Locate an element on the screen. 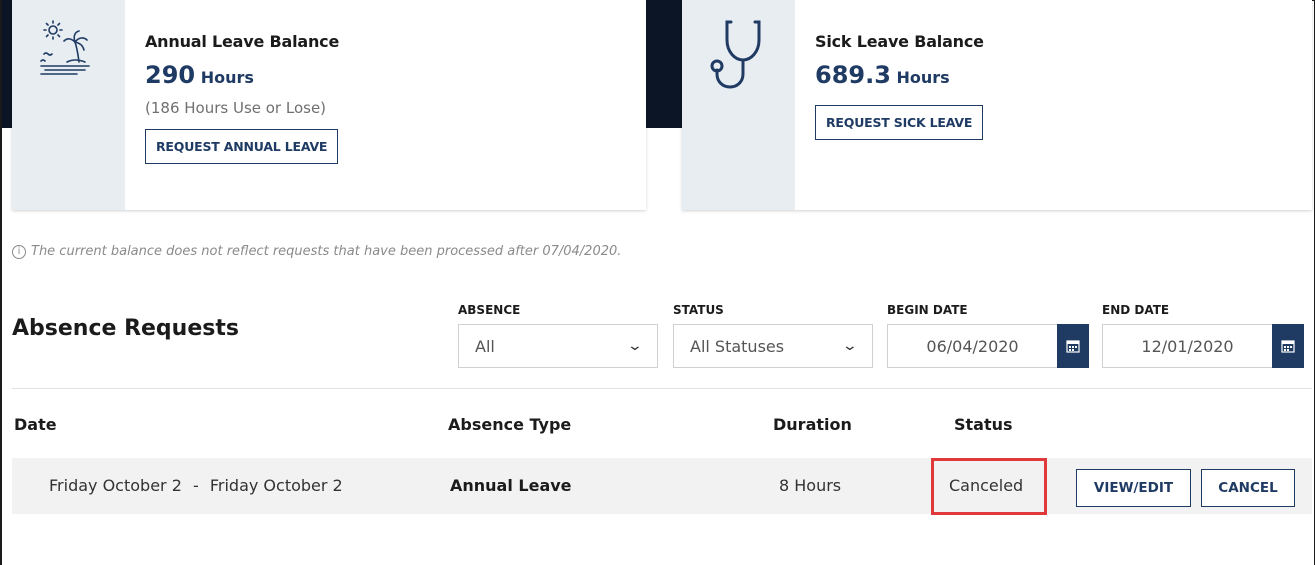 The height and width of the screenshot is (565, 1315). sick-balance-unit: Hours is located at coordinates (923, 77).